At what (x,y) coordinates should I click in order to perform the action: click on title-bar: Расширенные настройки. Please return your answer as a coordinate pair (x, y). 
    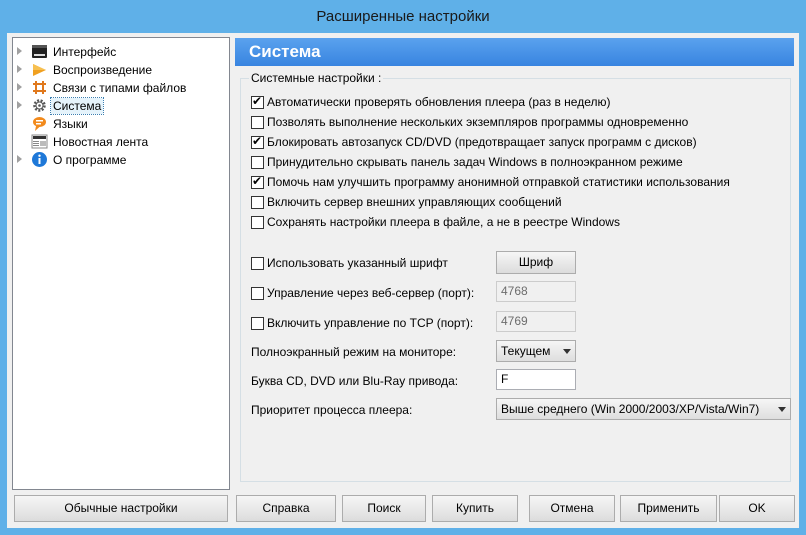
    Looking at the image, I should click on (403, 17).